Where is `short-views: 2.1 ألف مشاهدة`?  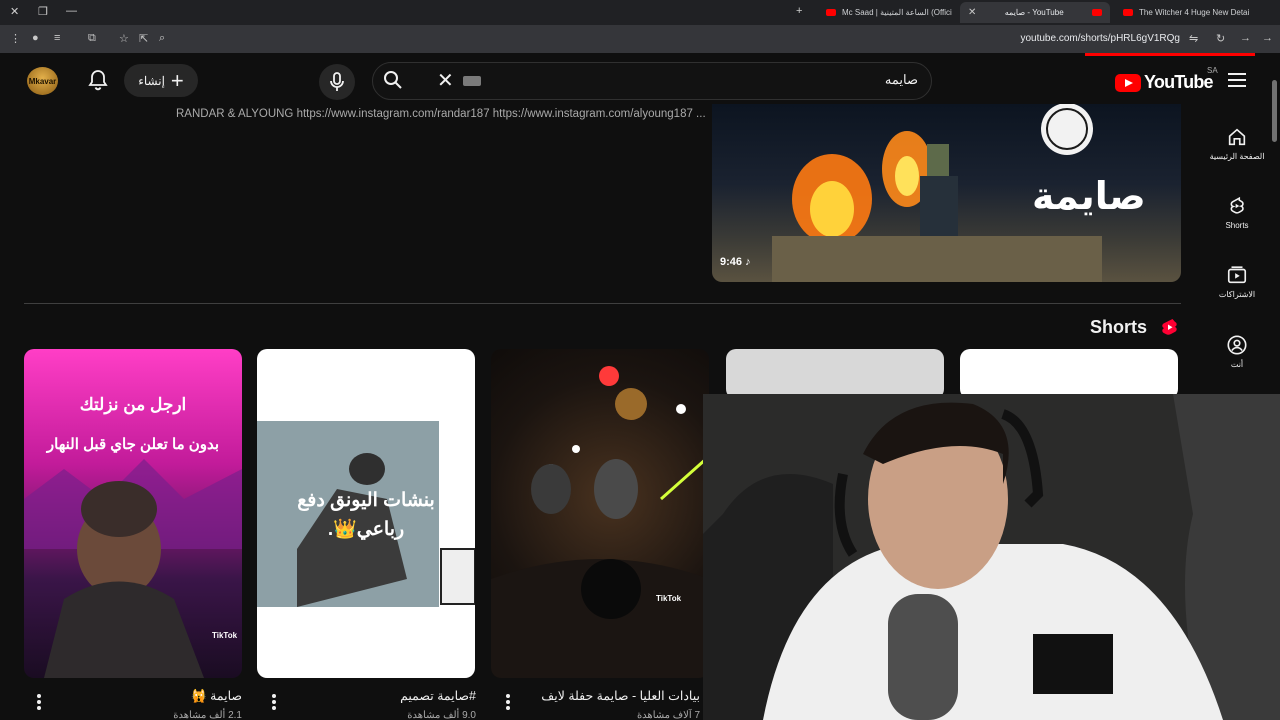
short-views: 2.1 ألف مشاهدة is located at coordinates (207, 715).